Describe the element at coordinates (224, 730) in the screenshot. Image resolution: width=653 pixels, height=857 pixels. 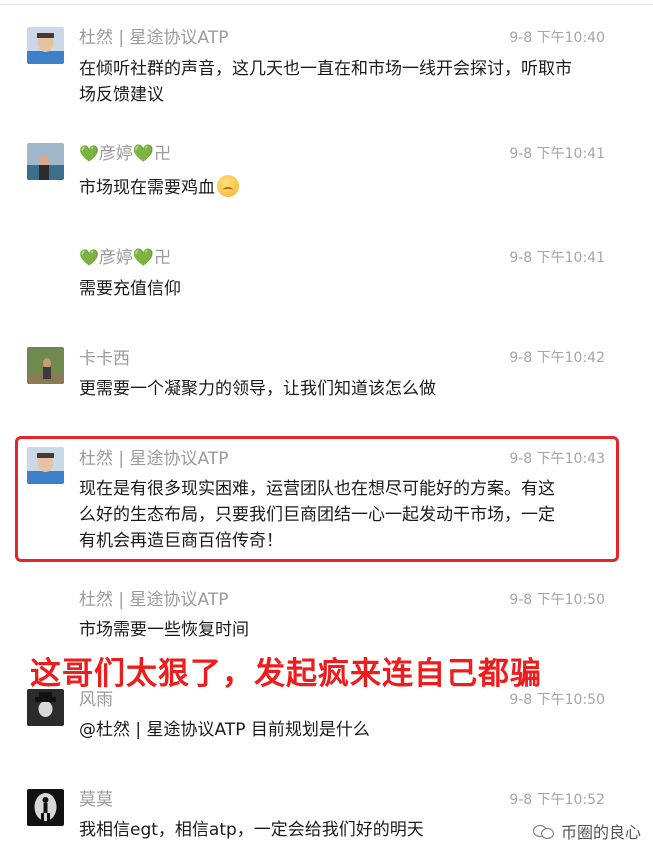
I see `message-text: @杜然 | 星途协议ATP 目前规划是什么` at that location.